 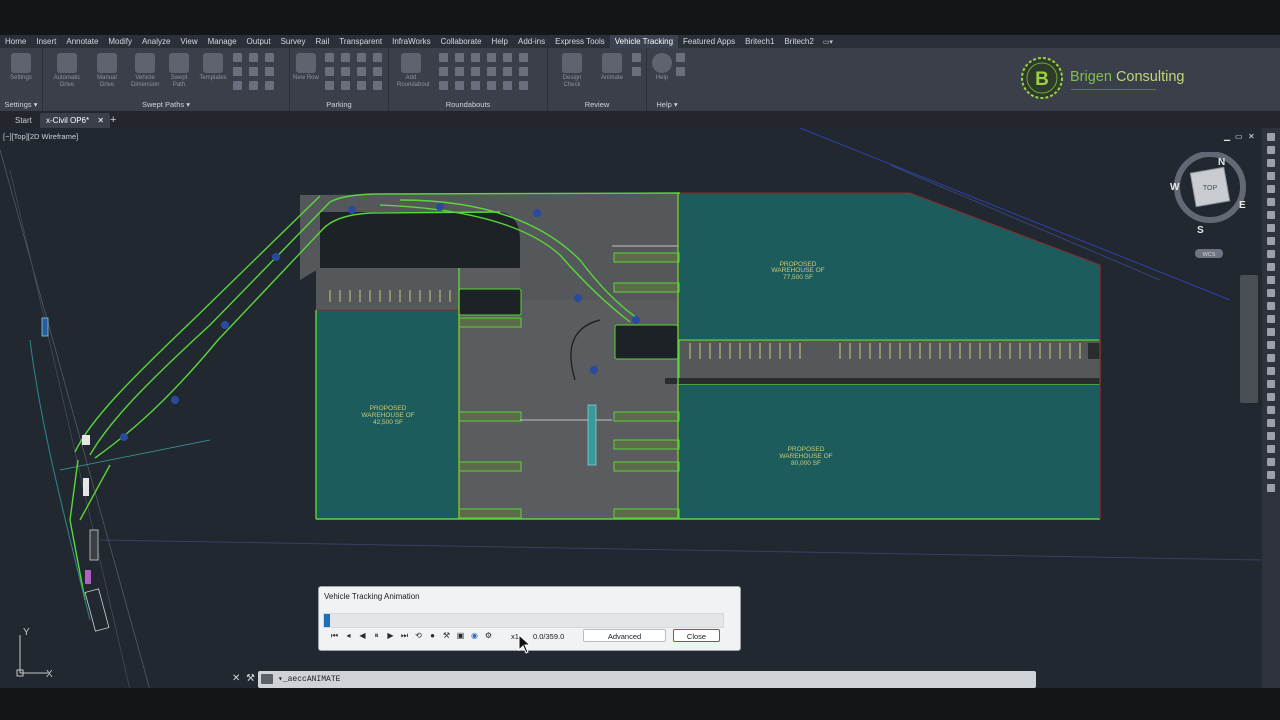 I want to click on advanced-button: Advanced, so click(x=624, y=635).